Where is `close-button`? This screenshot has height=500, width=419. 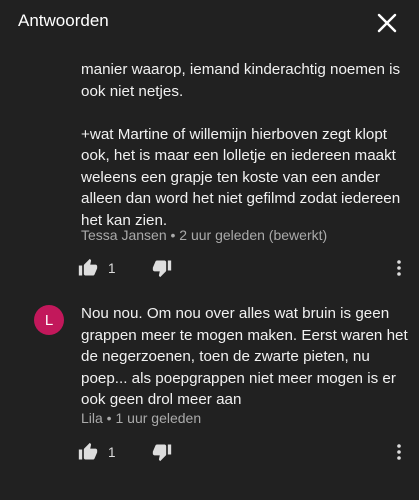
close-button is located at coordinates (387, 23).